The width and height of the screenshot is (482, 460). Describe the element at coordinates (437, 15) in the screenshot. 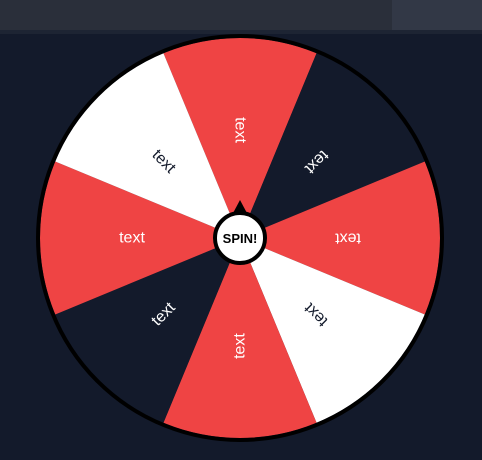

I see `top-bar-control-area` at that location.